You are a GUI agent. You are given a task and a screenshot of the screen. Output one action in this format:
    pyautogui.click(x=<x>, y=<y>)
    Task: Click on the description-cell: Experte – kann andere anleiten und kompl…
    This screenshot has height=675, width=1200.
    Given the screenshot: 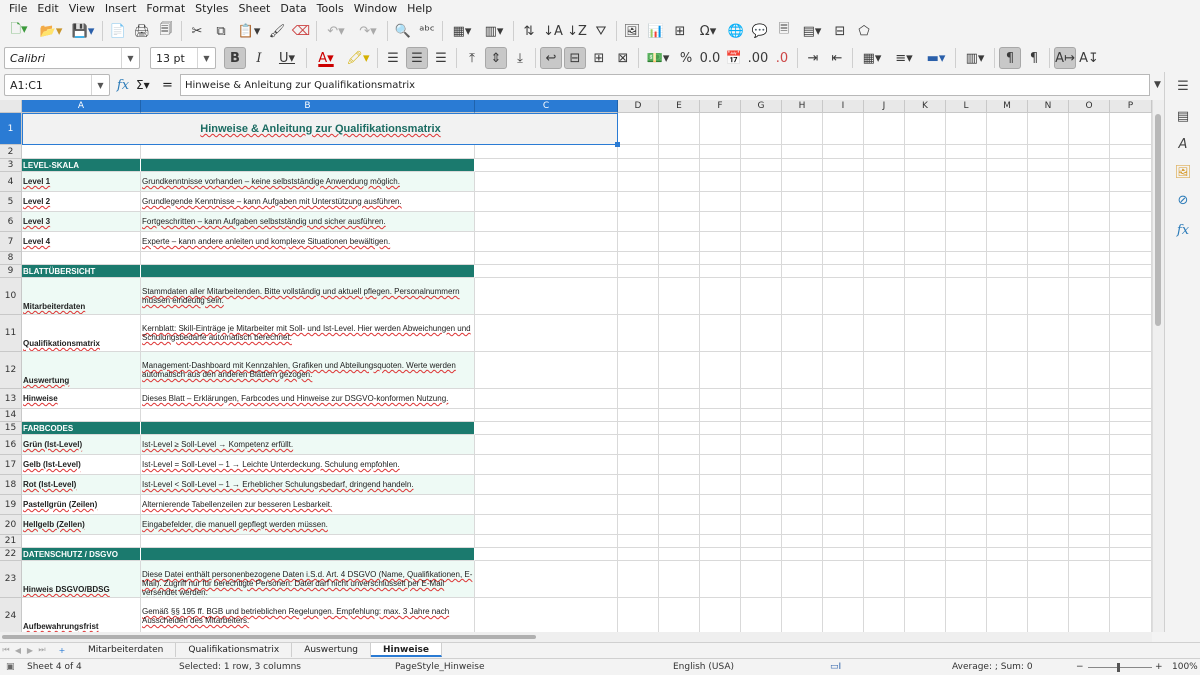 What is the action you would take?
    pyautogui.click(x=308, y=242)
    